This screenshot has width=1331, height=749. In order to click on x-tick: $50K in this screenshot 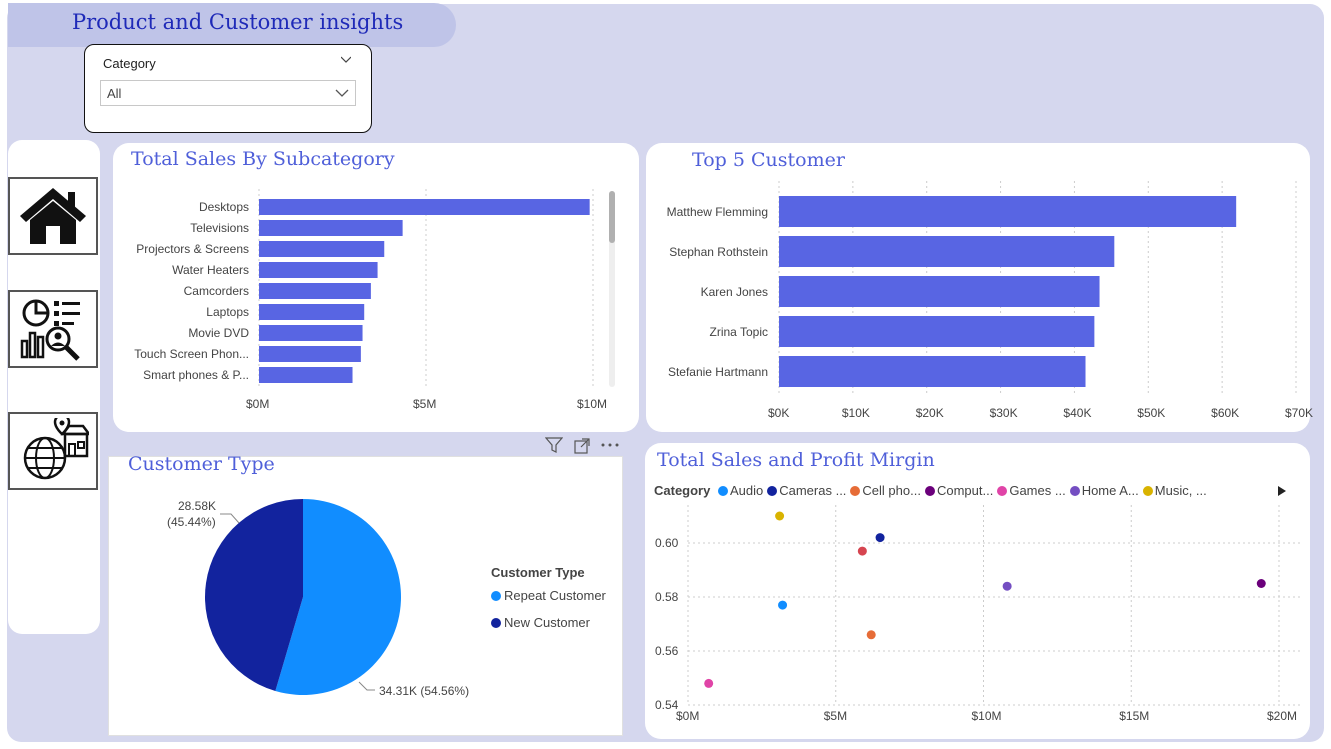, I will do `click(1151, 413)`.